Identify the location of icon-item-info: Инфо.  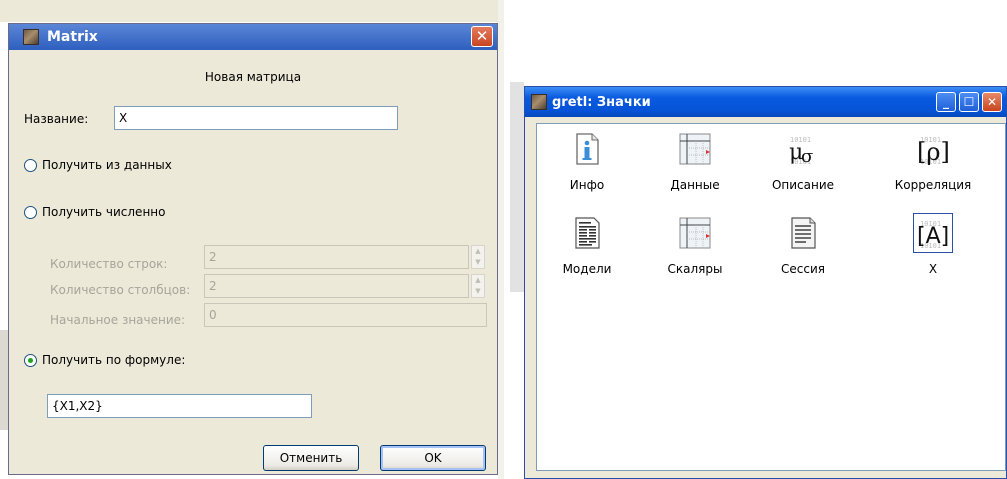
(587, 162).